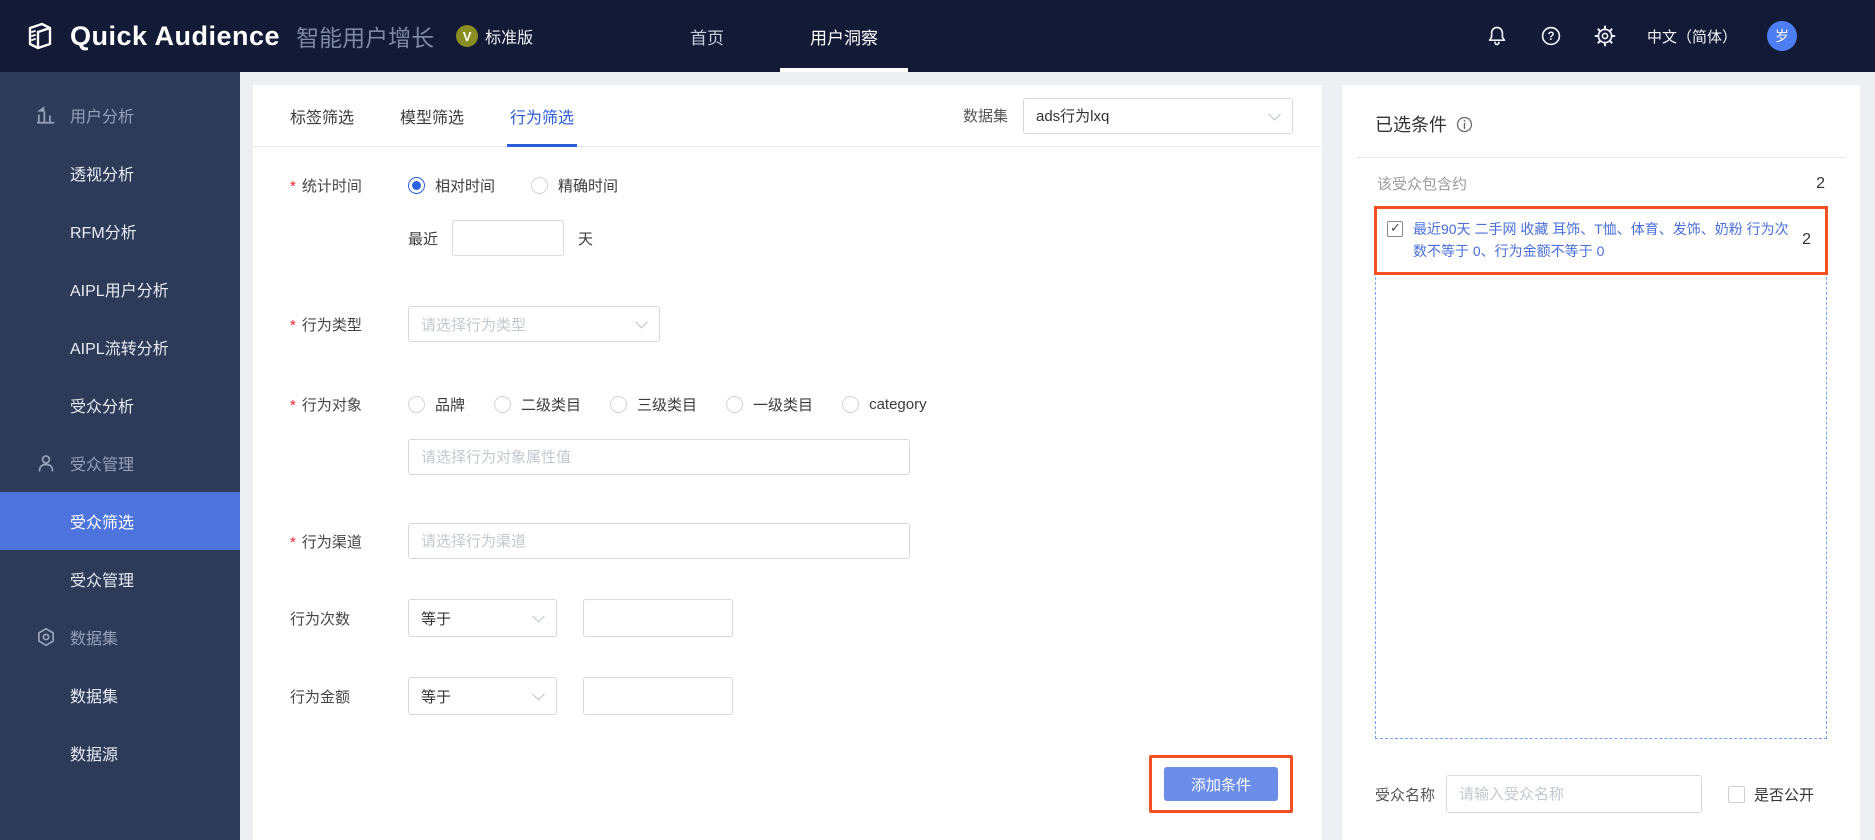  Describe the element at coordinates (349, 404) in the screenshot. I see `behavior-object-label: 行为对象` at that location.